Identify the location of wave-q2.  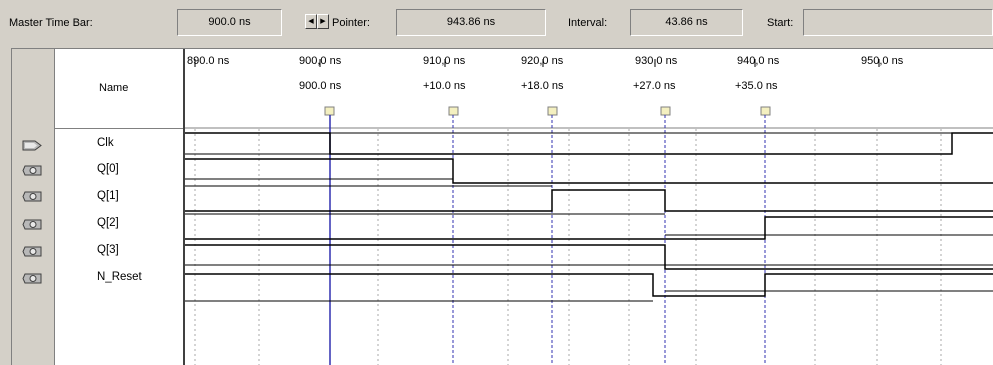
(589, 228).